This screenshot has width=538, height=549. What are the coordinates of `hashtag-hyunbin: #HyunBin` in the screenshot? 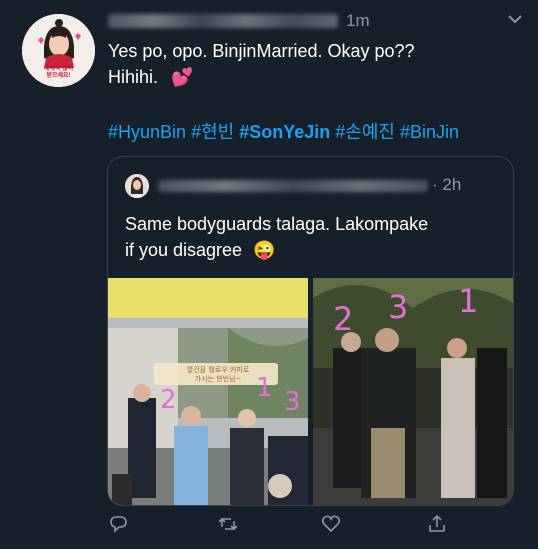 It's located at (147, 132).